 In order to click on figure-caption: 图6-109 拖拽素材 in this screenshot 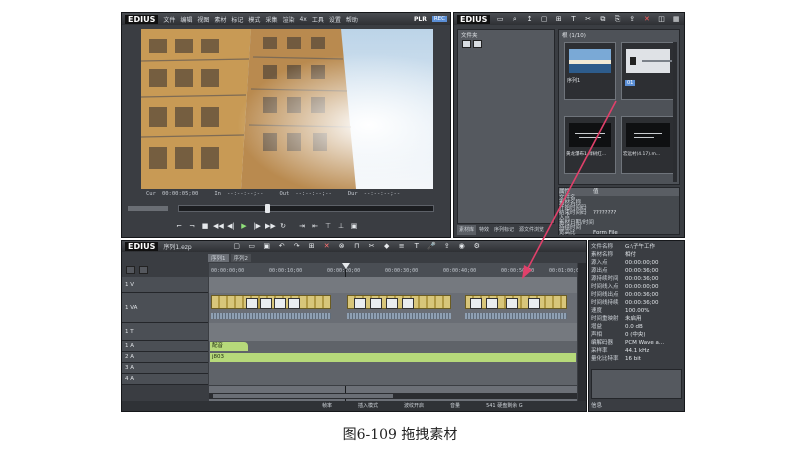, I will do `click(400, 435)`.